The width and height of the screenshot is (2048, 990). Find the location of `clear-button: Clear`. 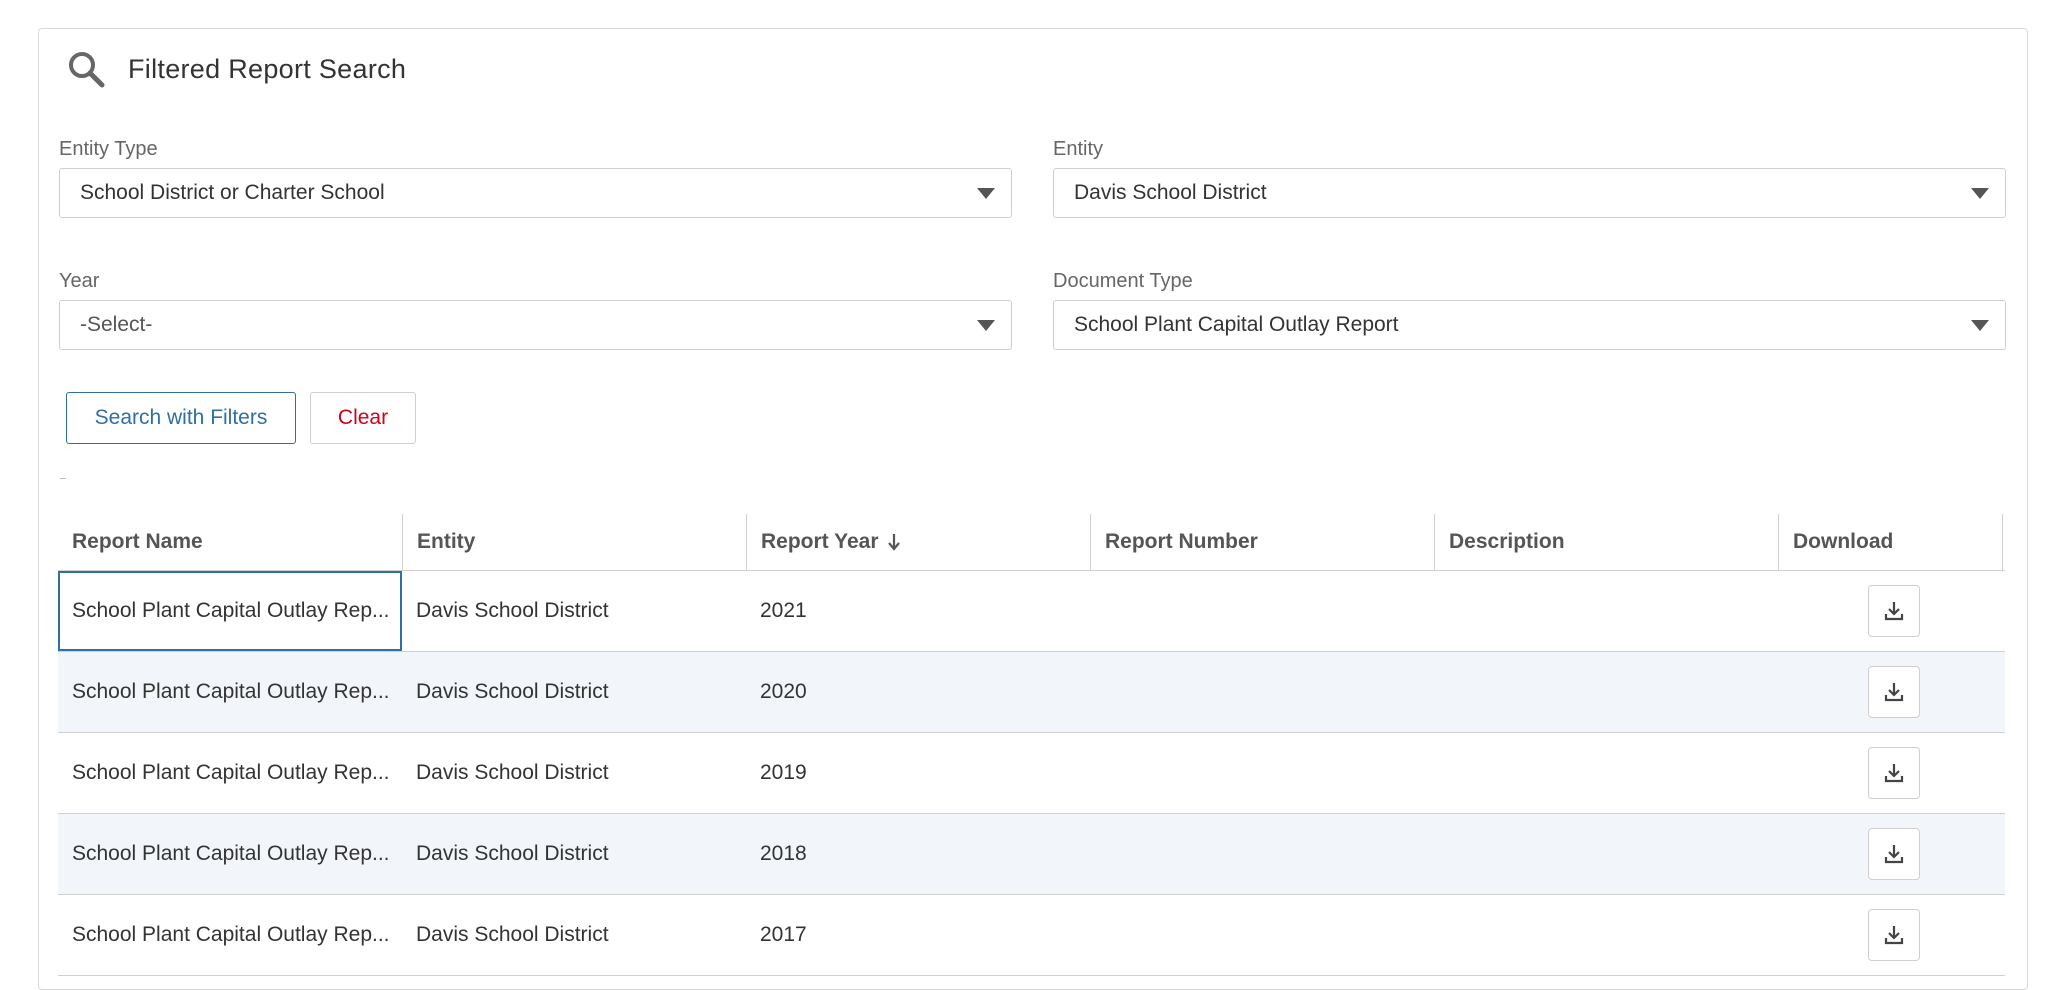

clear-button: Clear is located at coordinates (363, 418).